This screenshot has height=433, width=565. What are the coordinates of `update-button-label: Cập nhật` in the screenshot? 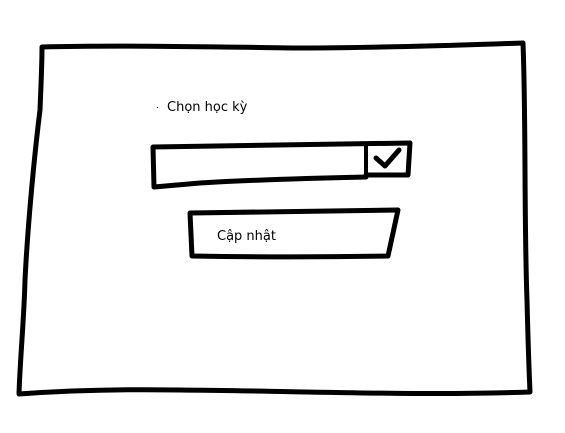 It's located at (246, 236).